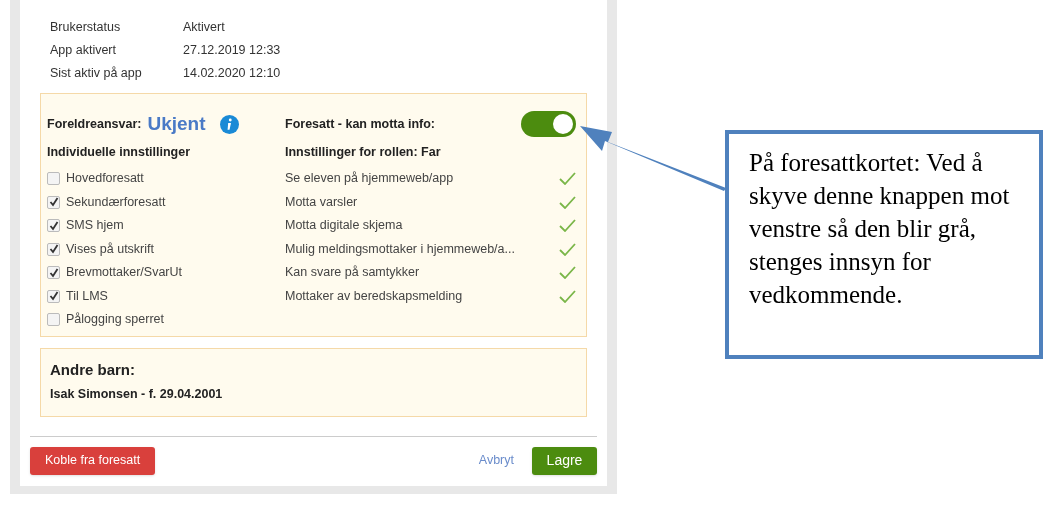  I want to click on setting-checkbox: Vises på utskrift, so click(166, 249).